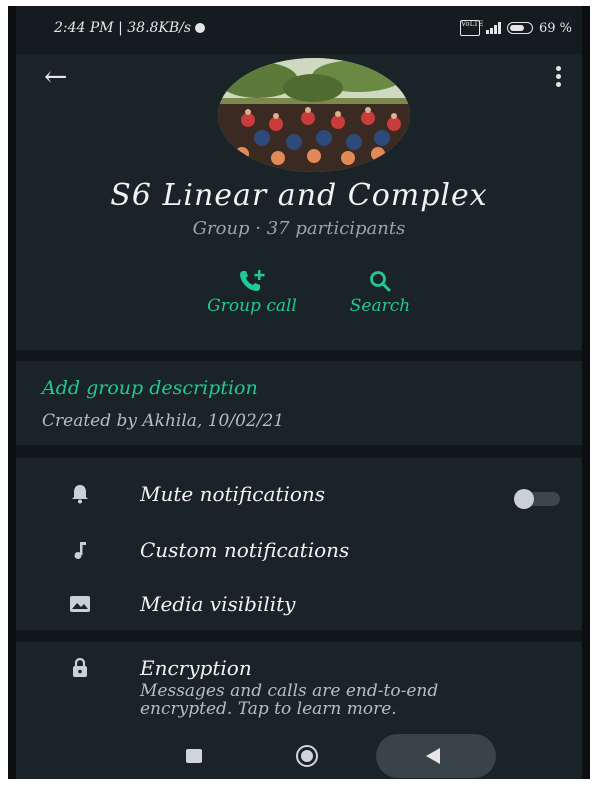  Describe the element at coordinates (55, 76) in the screenshot. I see `back-arrow-icon: ←` at that location.